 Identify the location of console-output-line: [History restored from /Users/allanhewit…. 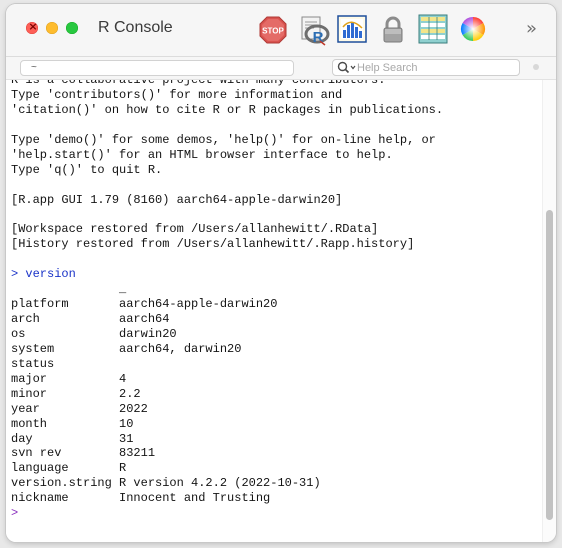
(213, 244).